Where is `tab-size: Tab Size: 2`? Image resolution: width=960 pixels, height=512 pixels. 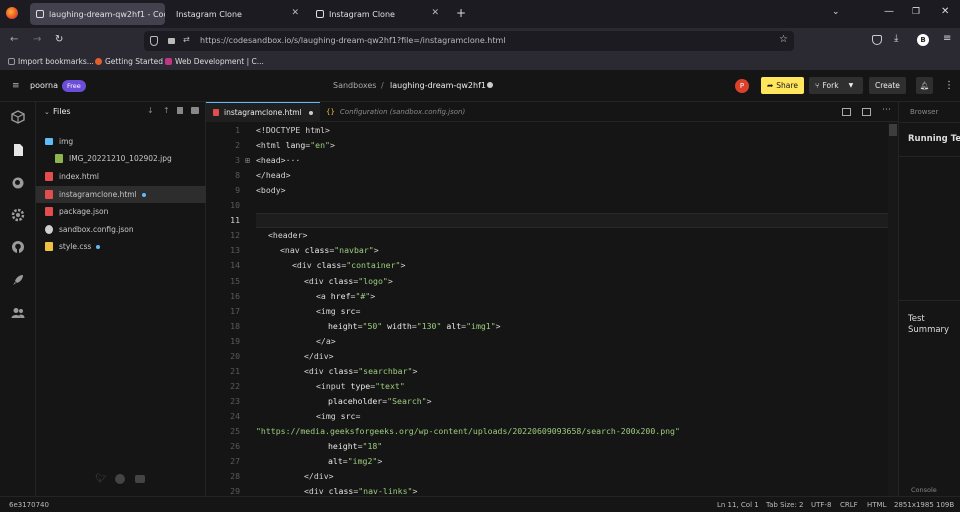 tab-size: Tab Size: 2 is located at coordinates (784, 505).